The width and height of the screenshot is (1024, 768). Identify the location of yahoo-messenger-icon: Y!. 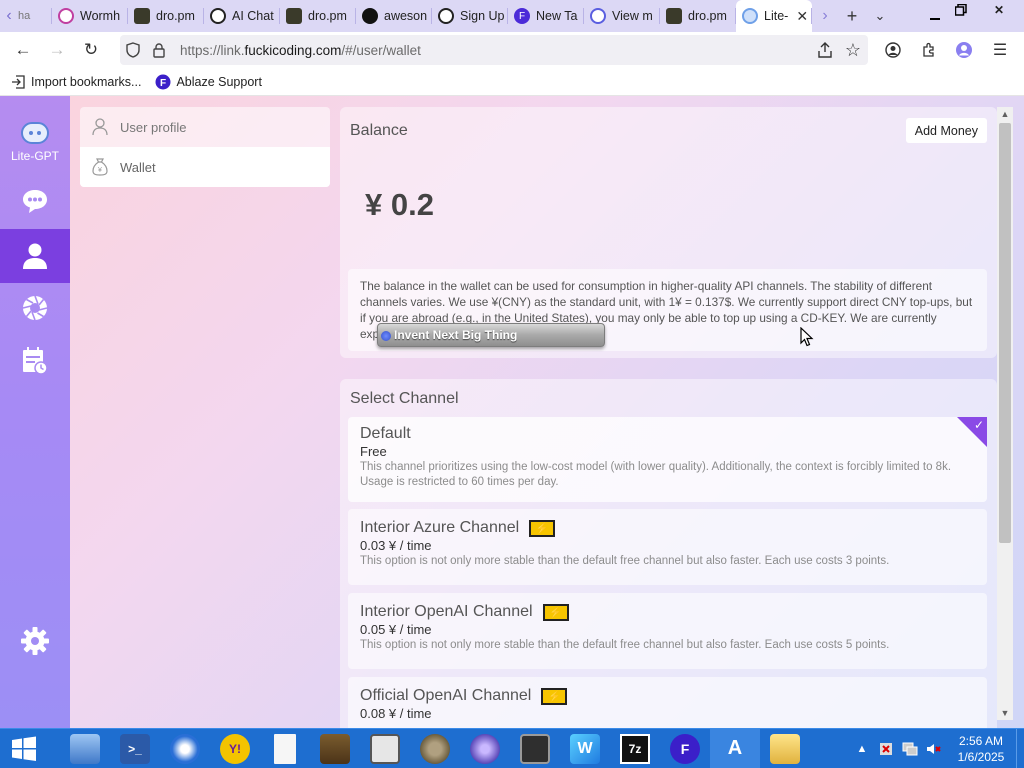
(235, 748).